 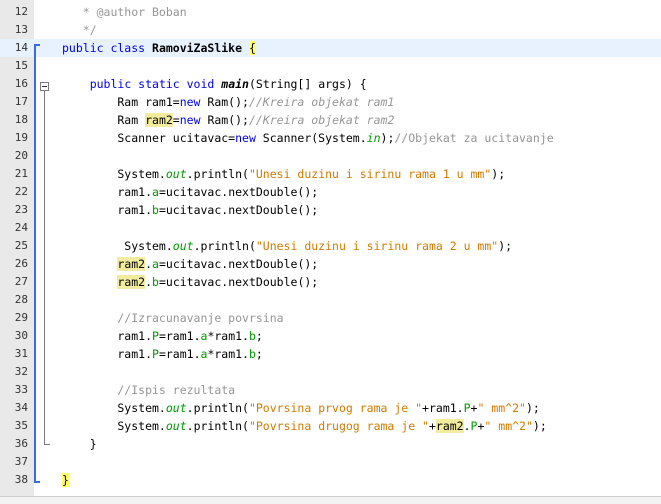 I want to click on code-token: public static void, so click(x=155, y=84).